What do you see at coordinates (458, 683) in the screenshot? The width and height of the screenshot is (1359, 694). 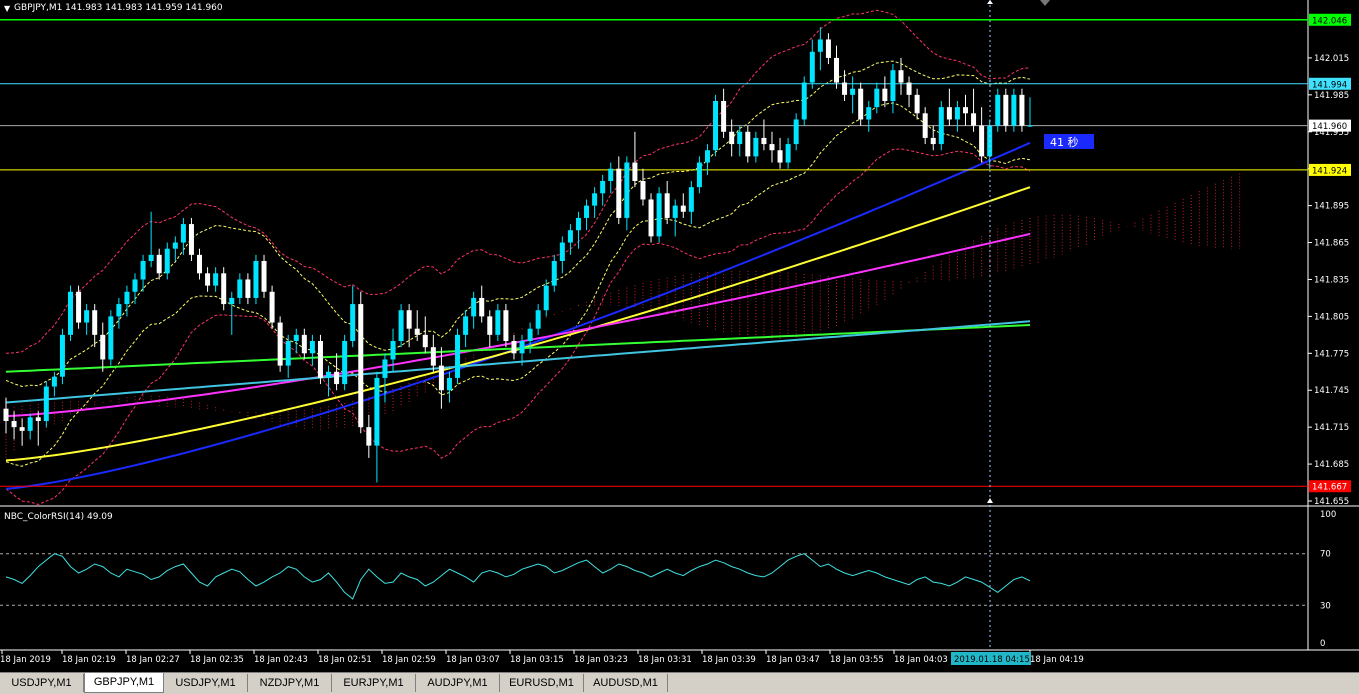 I see `tab-audjpy-m1: AUDJPY,M1` at bounding box center [458, 683].